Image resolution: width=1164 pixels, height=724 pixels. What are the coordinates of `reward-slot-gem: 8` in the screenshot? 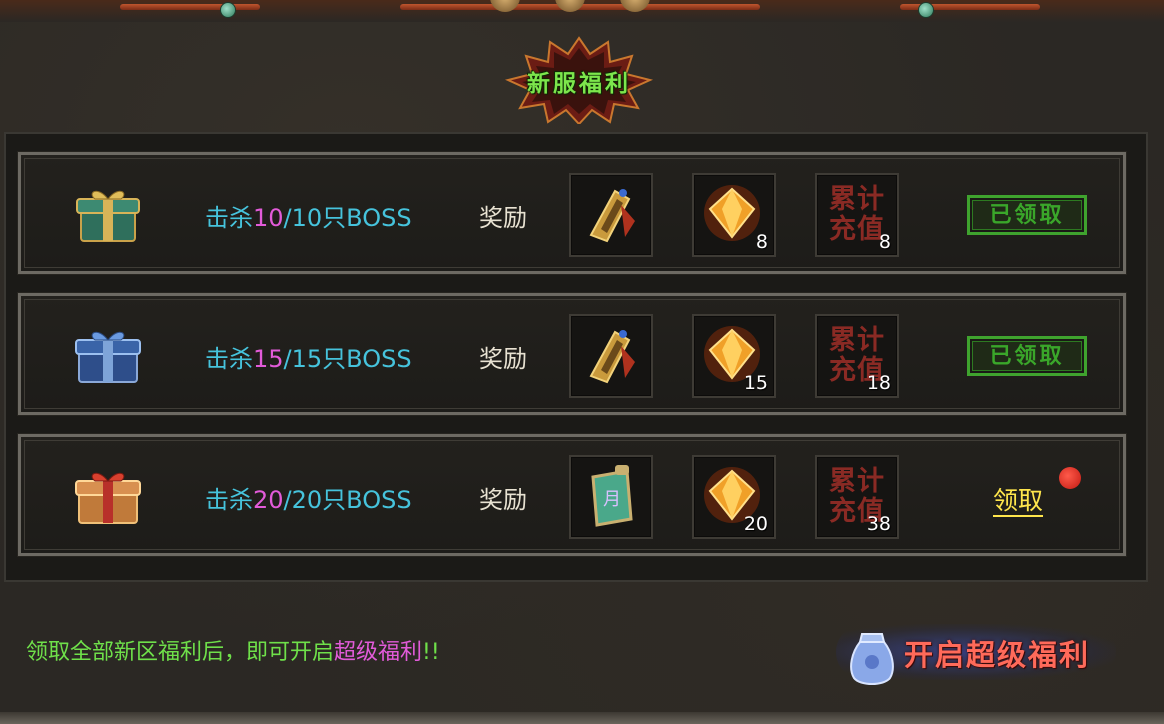 It's located at (734, 215).